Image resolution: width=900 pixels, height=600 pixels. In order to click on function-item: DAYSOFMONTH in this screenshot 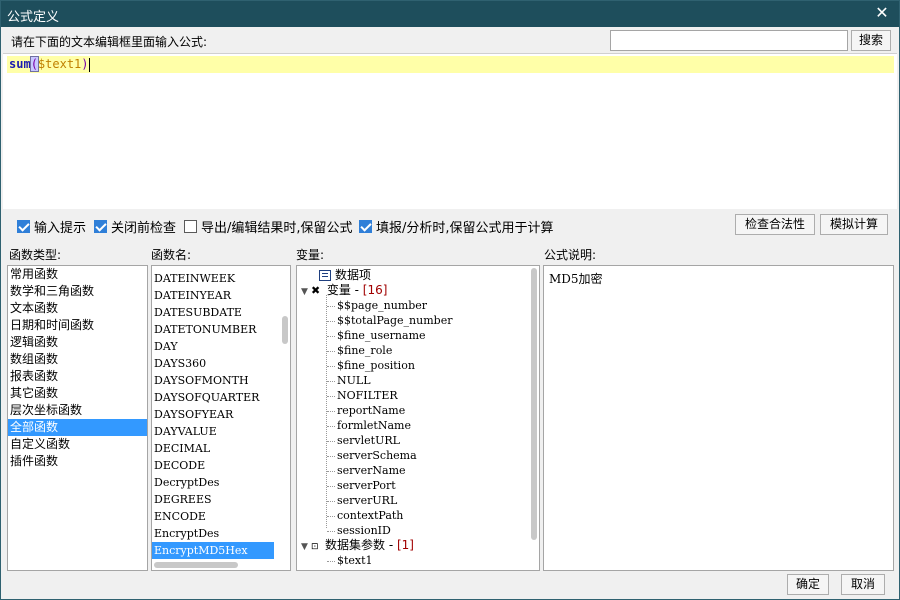, I will do `click(218, 380)`.